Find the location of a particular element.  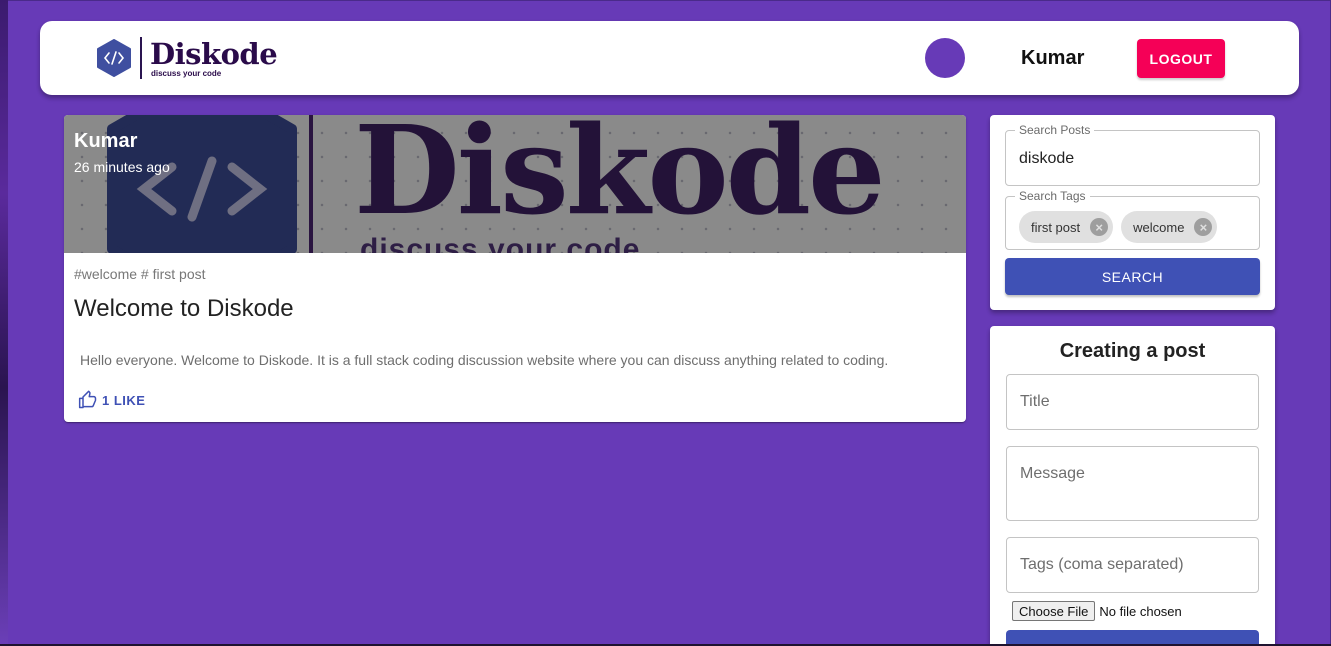

file-input: Choose File No file chosen is located at coordinates (1097, 611).